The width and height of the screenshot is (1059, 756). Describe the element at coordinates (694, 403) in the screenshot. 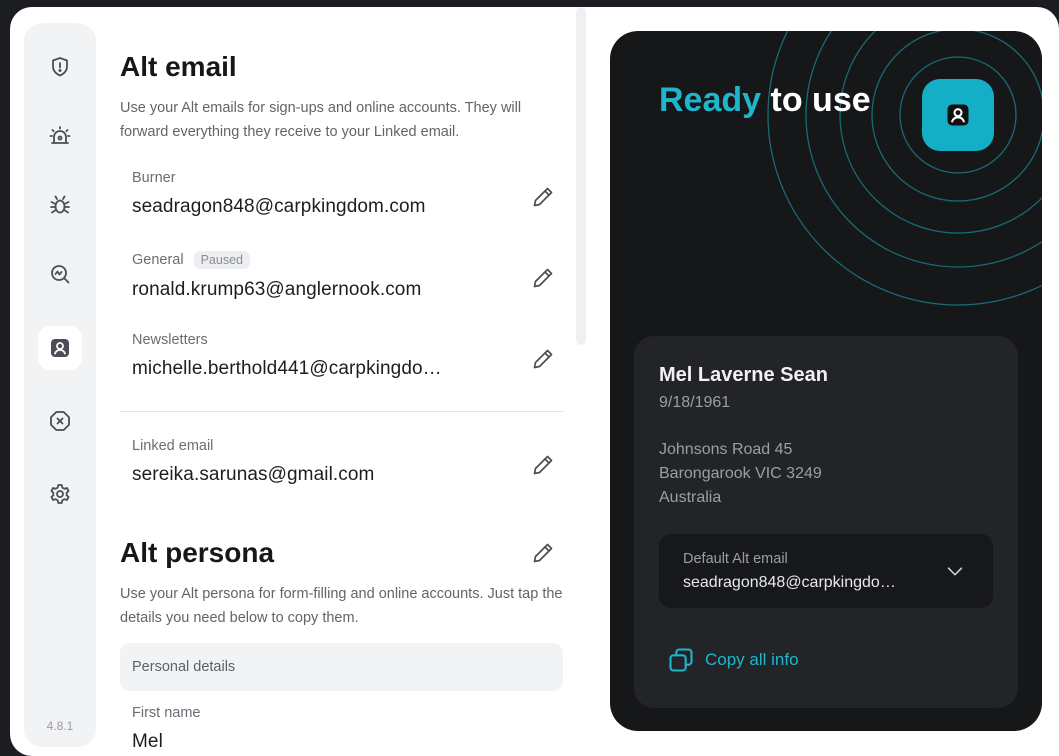

I see `persona-dob: 9/18/1961` at that location.